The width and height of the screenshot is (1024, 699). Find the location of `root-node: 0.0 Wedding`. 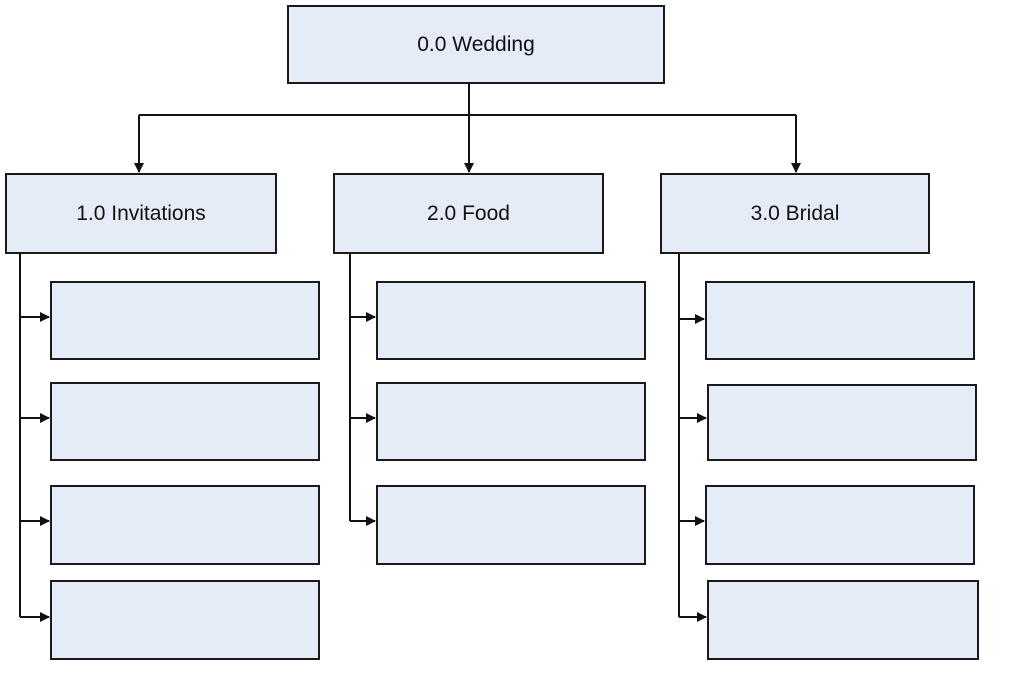

root-node: 0.0 Wedding is located at coordinates (476, 44).